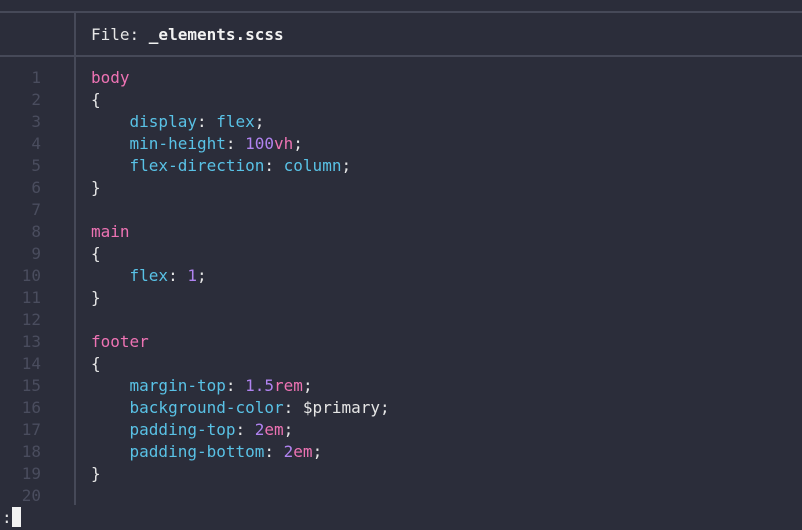  I want to click on token-sel: main, so click(110, 231).